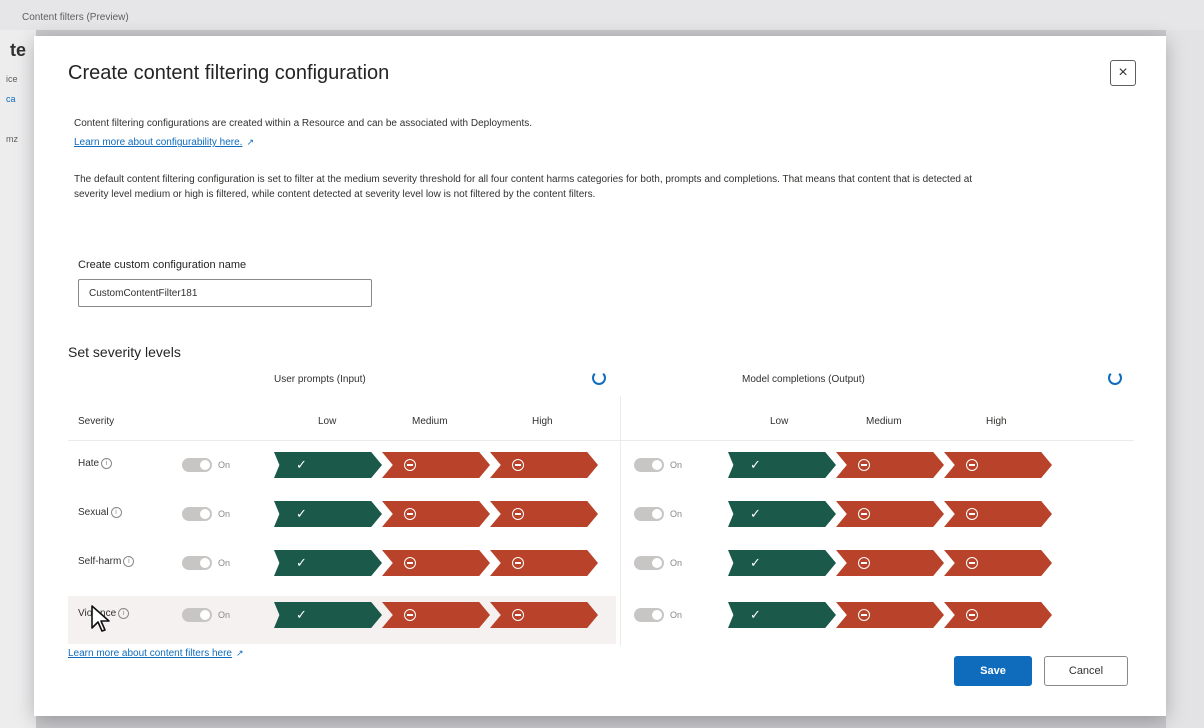 The width and height of the screenshot is (1204, 728). I want to click on output-toggle-hate, so click(649, 465).